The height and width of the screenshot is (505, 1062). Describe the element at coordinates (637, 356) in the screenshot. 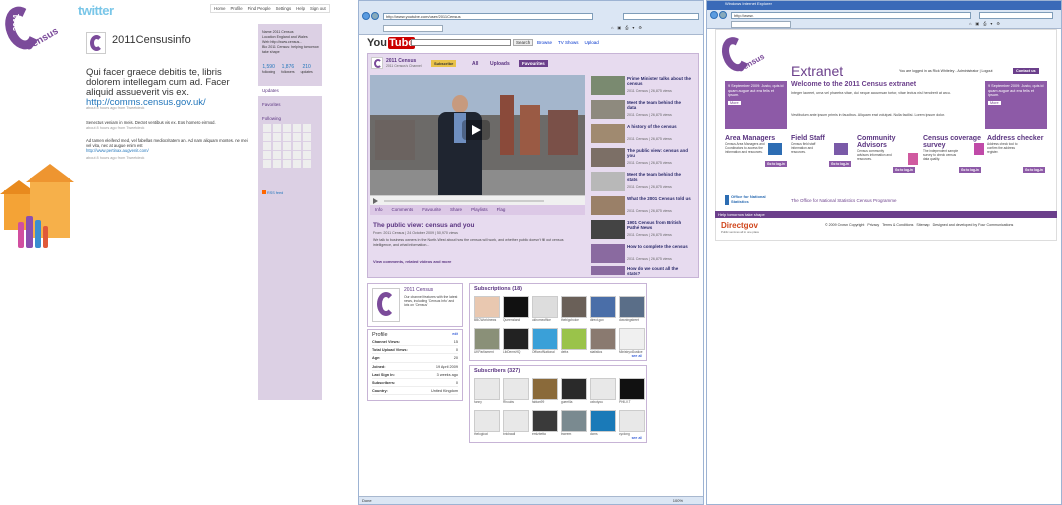

I see `subscriptions-see-all: see all` at that location.